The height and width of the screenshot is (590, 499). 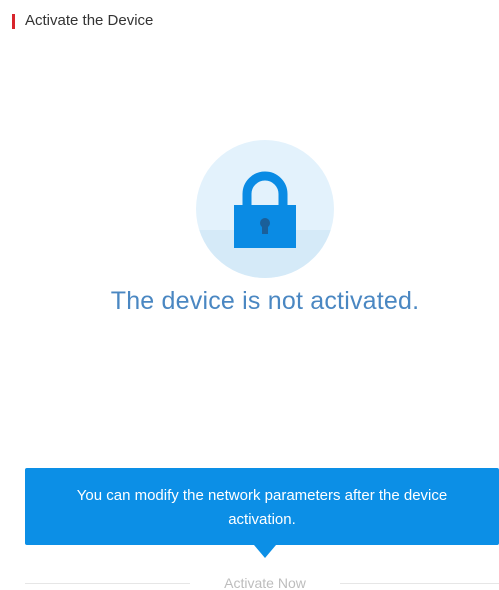 I want to click on tooltip-arrow, so click(x=265, y=551).